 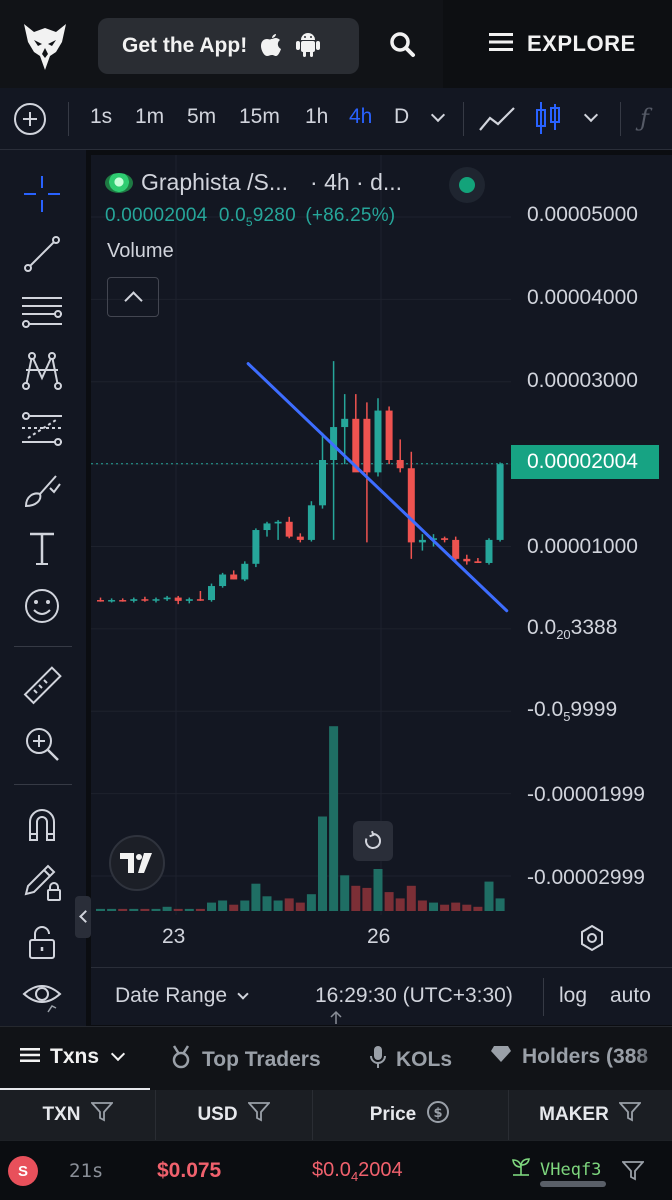 What do you see at coordinates (501, 1057) in the screenshot?
I see `diamond-icon` at bounding box center [501, 1057].